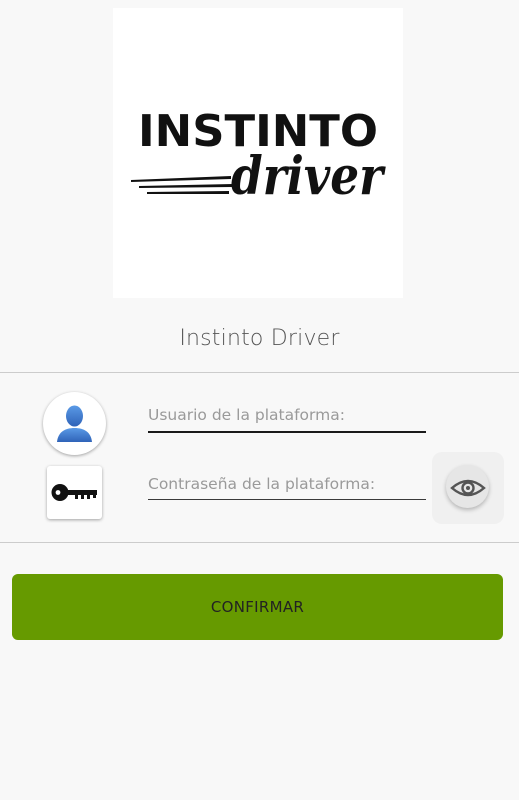 This screenshot has width=519, height=800. Describe the element at coordinates (308, 176) in the screenshot. I see `logo-word-bottom: driver` at that location.